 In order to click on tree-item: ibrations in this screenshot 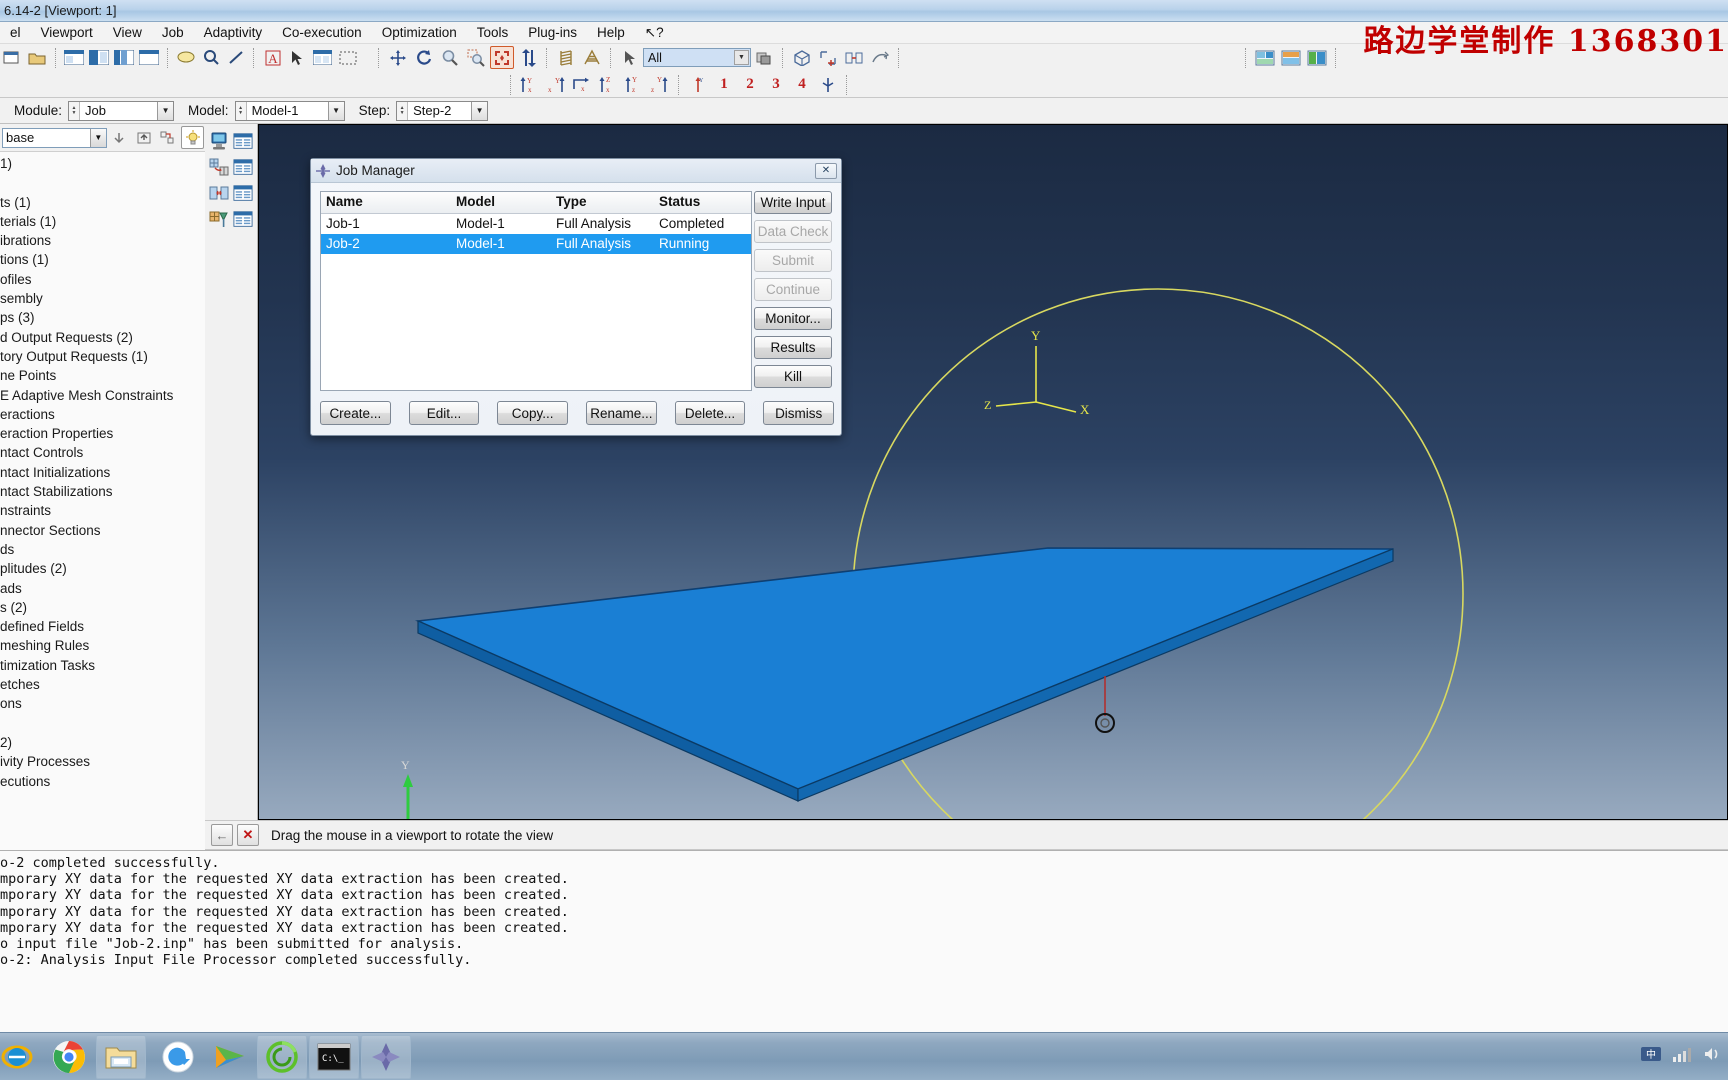, I will do `click(102, 240)`.